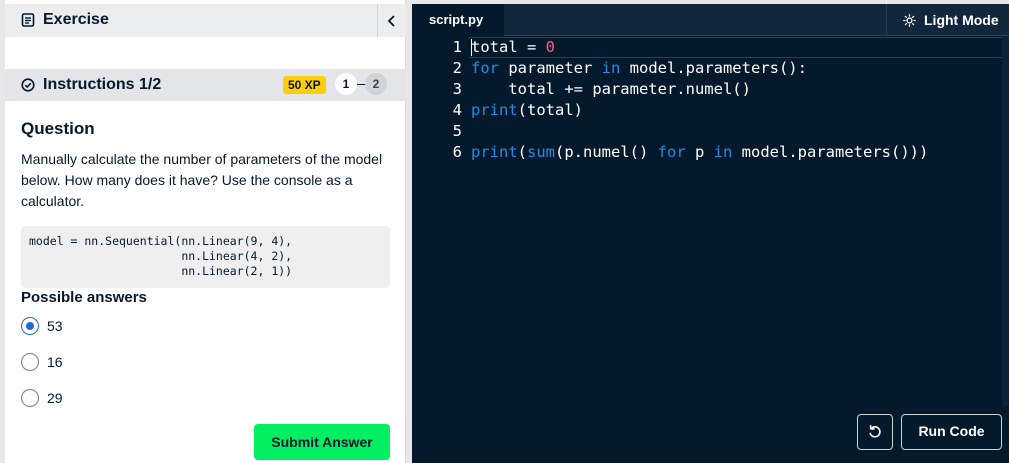 The image size is (1009, 463). What do you see at coordinates (458, 20) in the screenshot?
I see `tab-script-py: script.py` at bounding box center [458, 20].